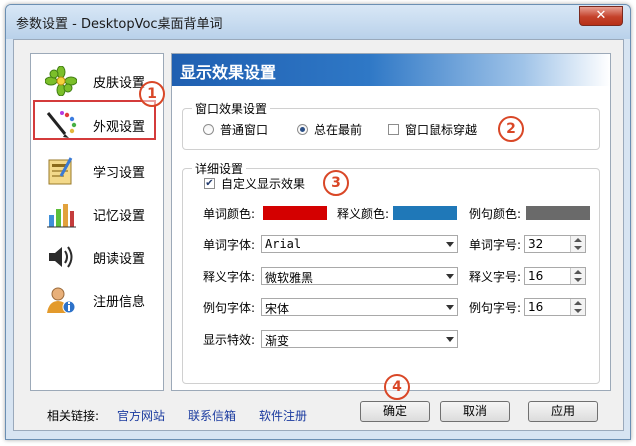 This screenshot has width=636, height=446. What do you see at coordinates (495, 308) in the screenshot?
I see `example-size-label: 例句字号:` at bounding box center [495, 308].